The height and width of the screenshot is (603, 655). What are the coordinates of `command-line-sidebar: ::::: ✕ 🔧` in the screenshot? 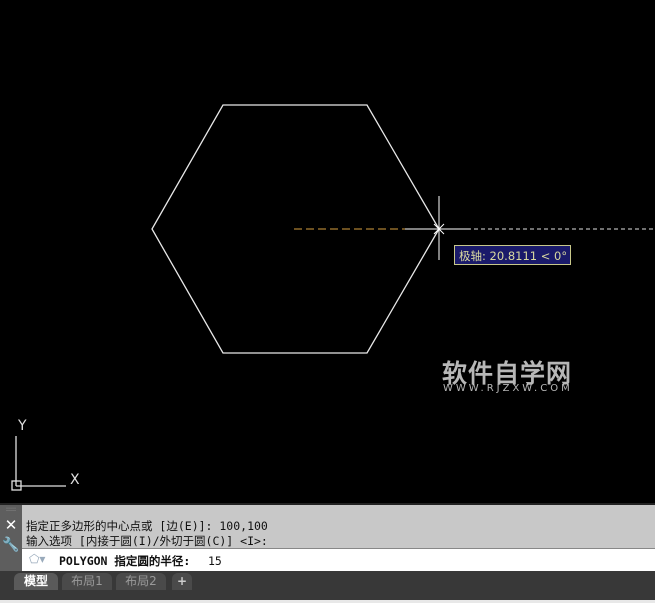 It's located at (11, 538).